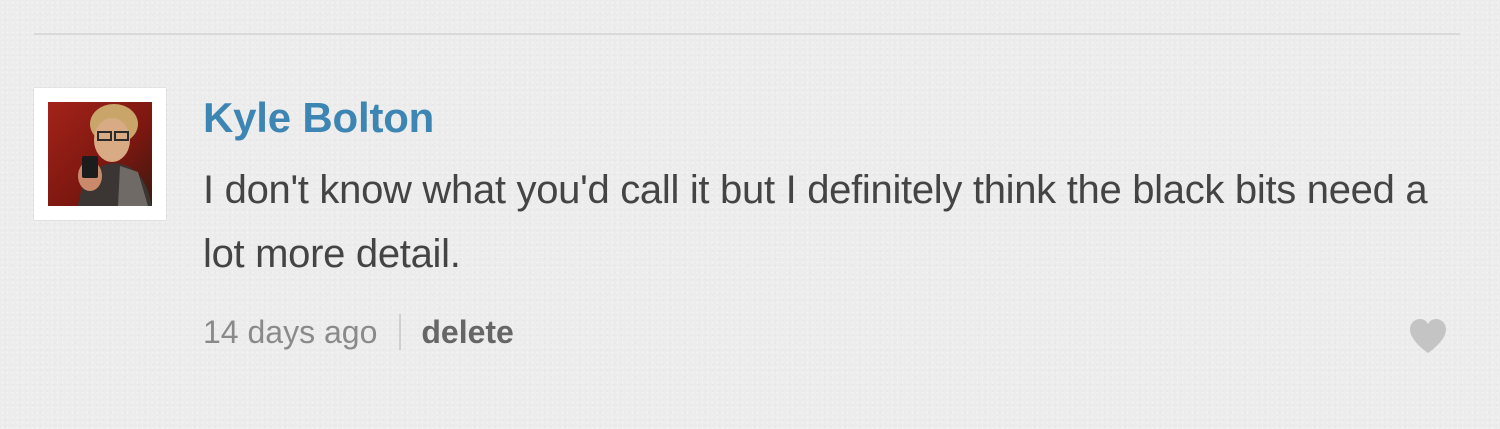 The image size is (1500, 429). I want to click on top-divider, so click(747, 34).